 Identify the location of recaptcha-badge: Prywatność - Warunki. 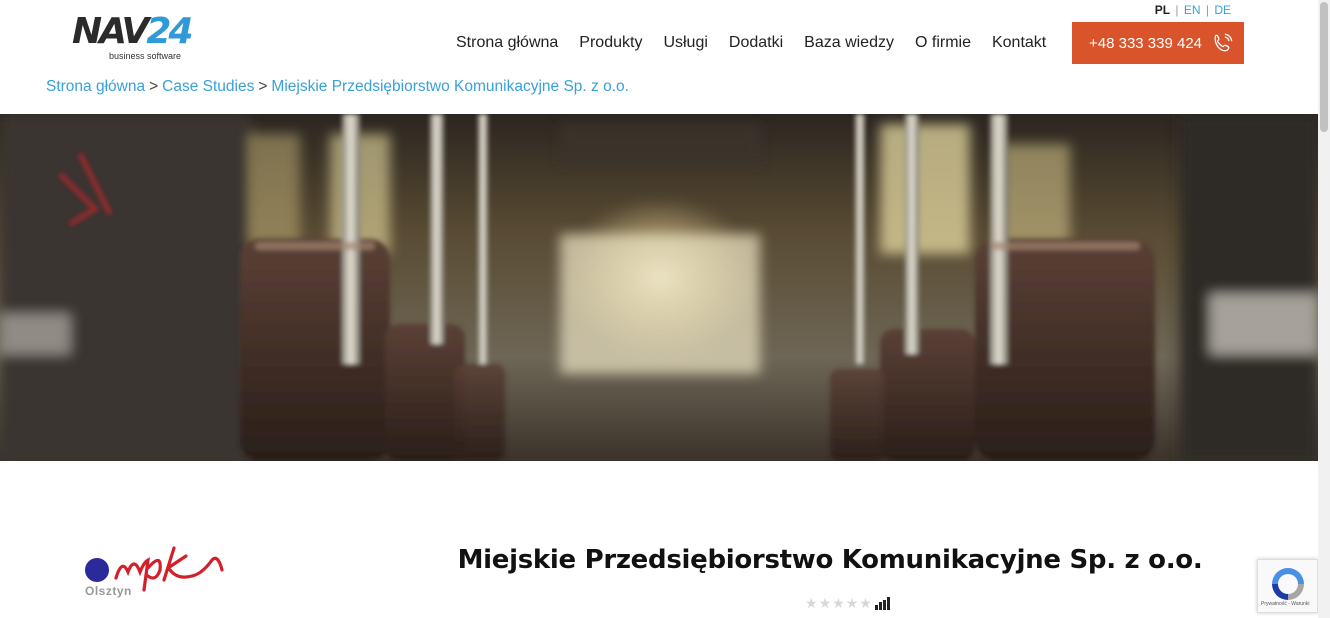
(1287, 586).